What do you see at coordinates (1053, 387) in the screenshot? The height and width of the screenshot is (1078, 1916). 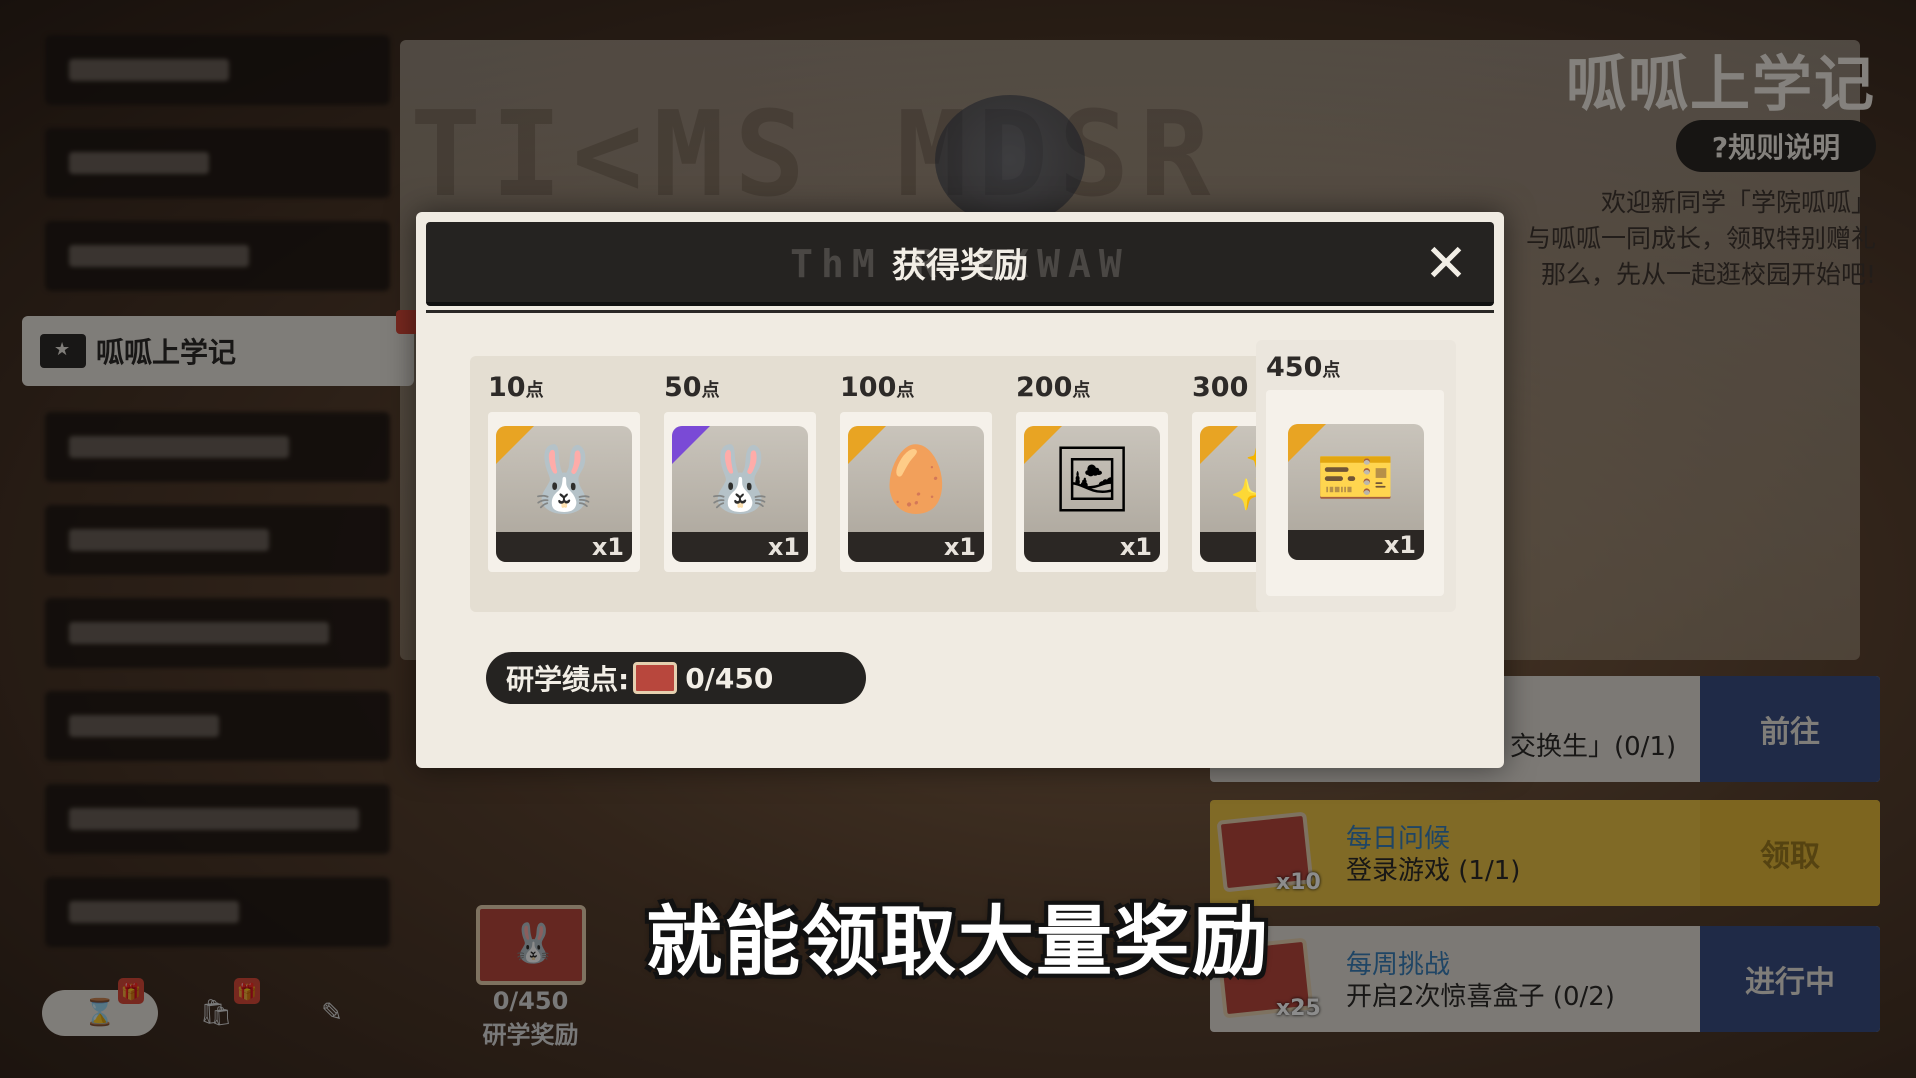 I see `reward-points: 200点` at bounding box center [1053, 387].